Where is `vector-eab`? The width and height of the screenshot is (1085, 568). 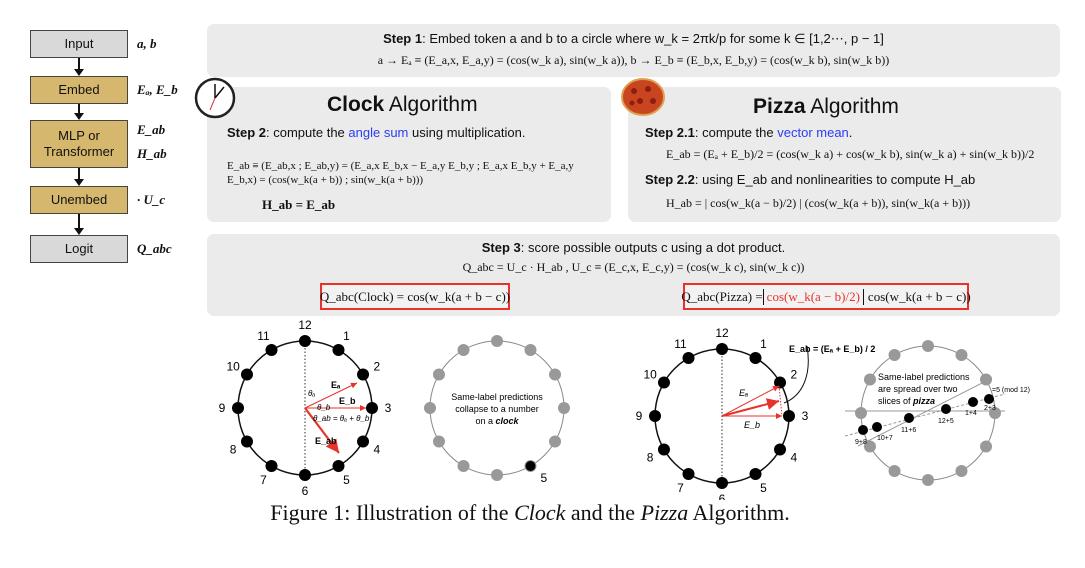 vector-eab is located at coordinates (750, 407).